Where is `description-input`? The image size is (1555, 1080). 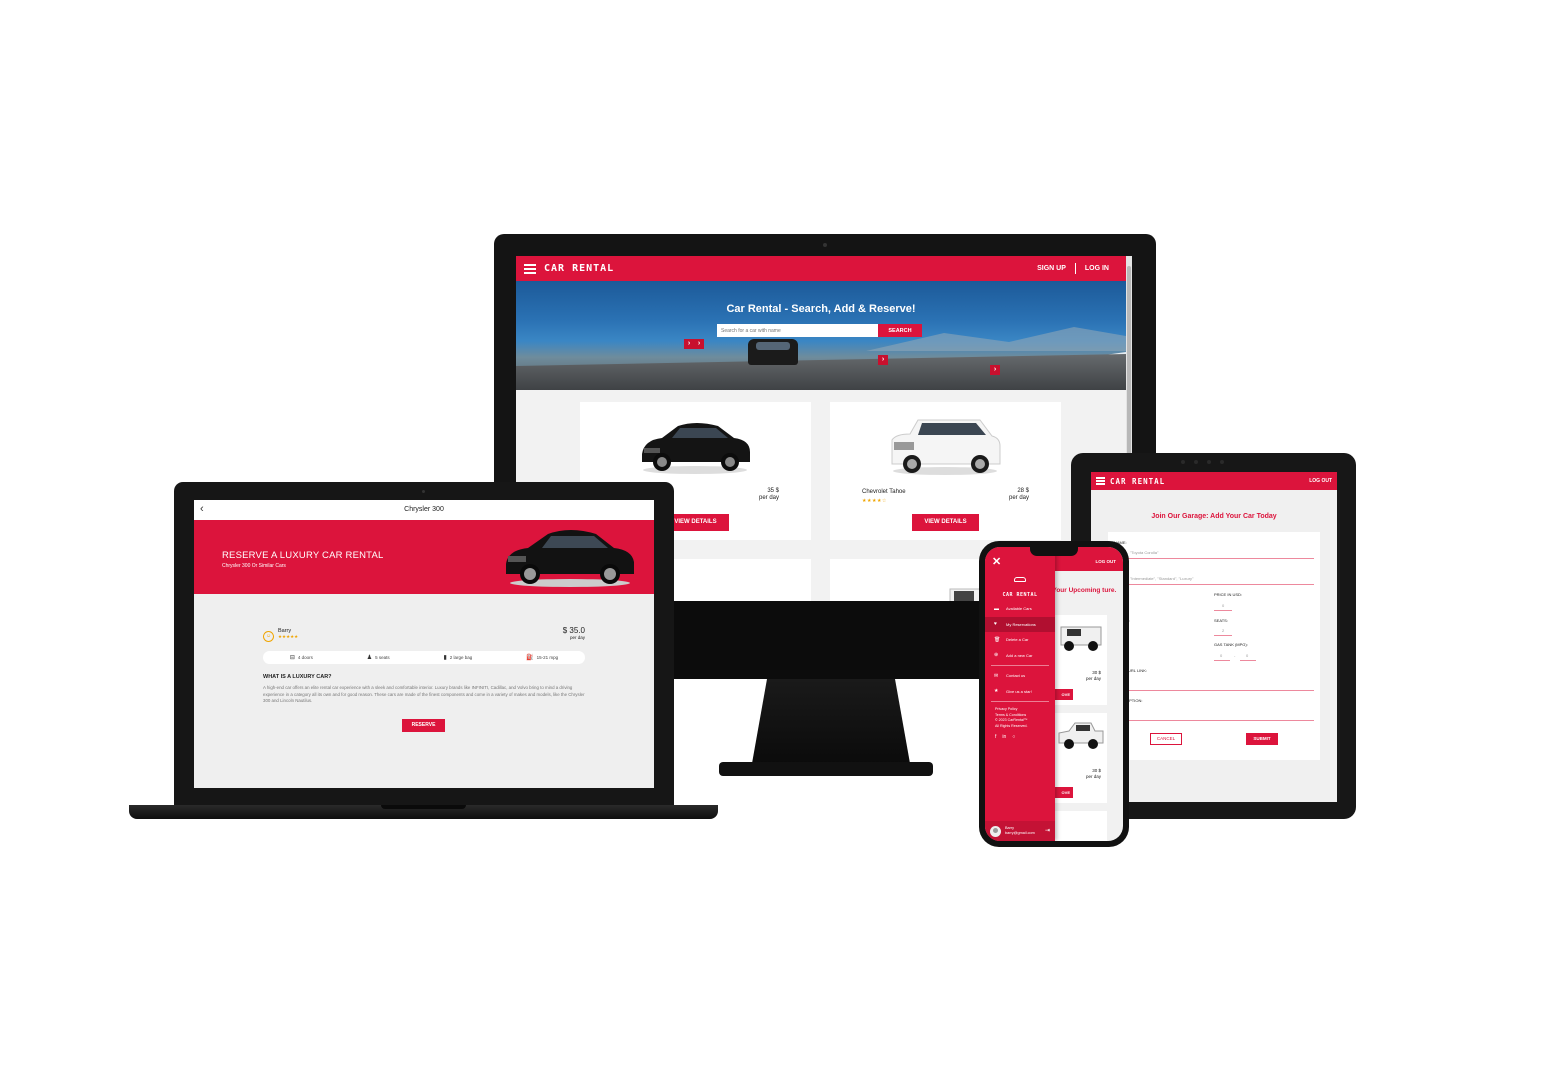 description-input is located at coordinates (1214, 720).